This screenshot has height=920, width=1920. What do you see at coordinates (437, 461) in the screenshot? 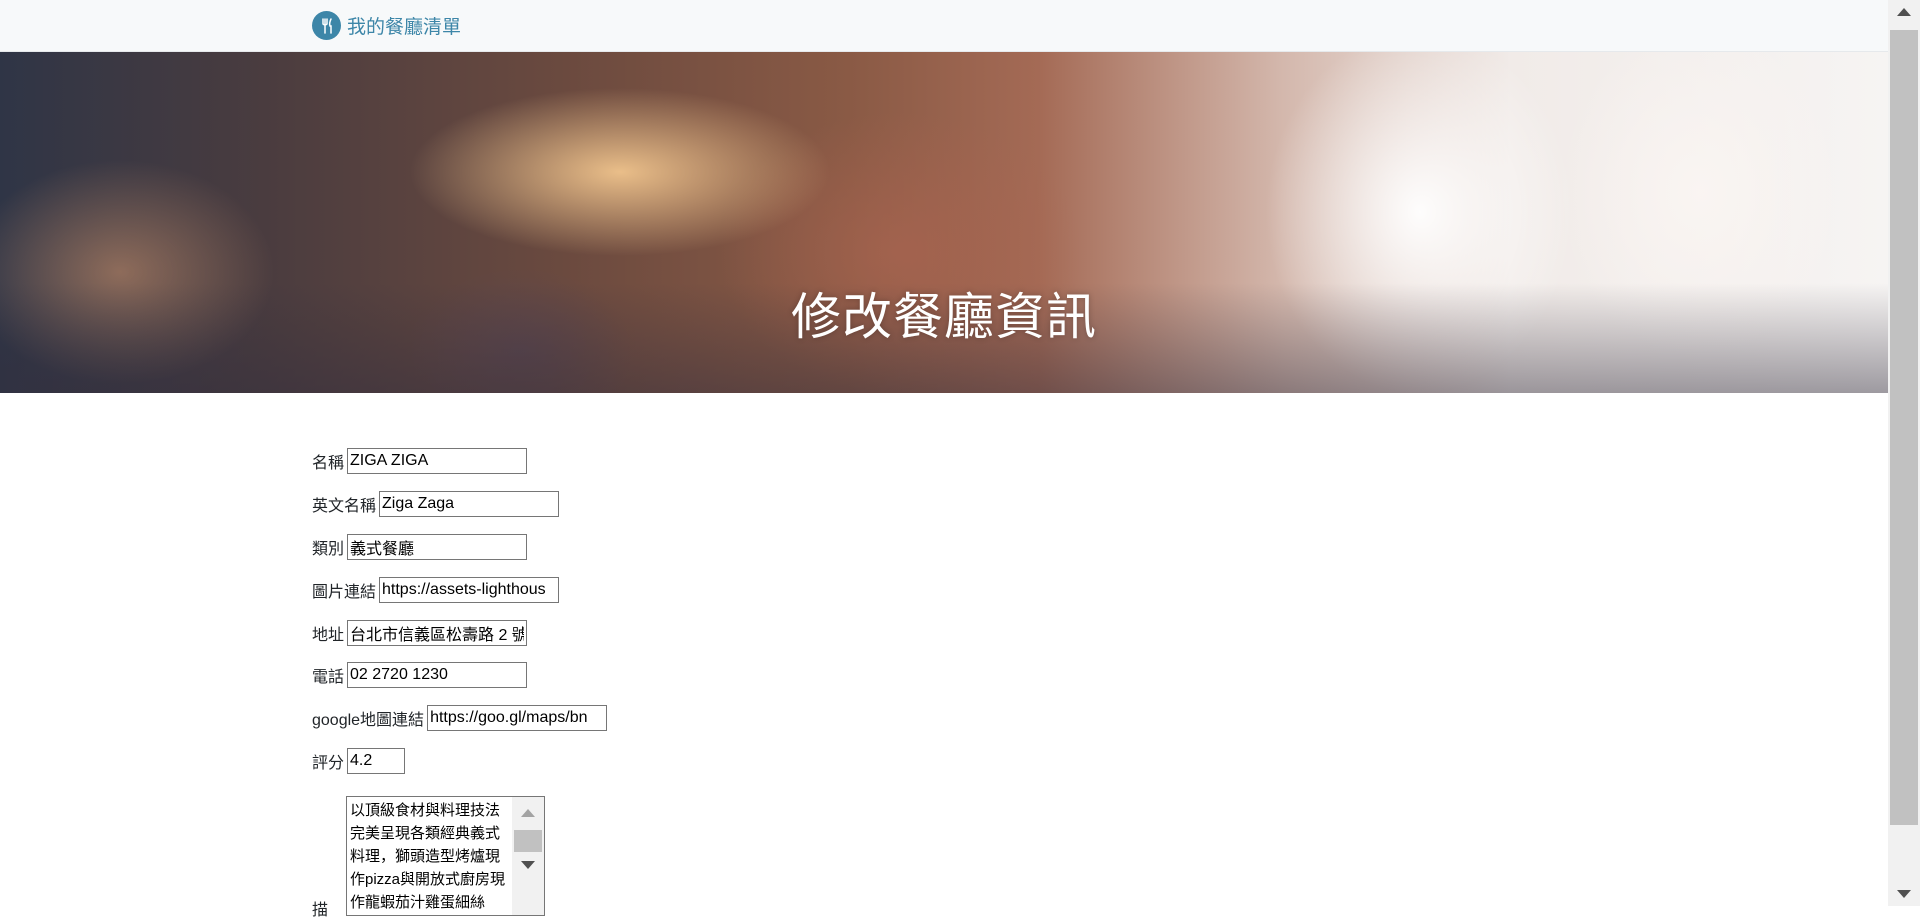
I see `name-input` at bounding box center [437, 461].